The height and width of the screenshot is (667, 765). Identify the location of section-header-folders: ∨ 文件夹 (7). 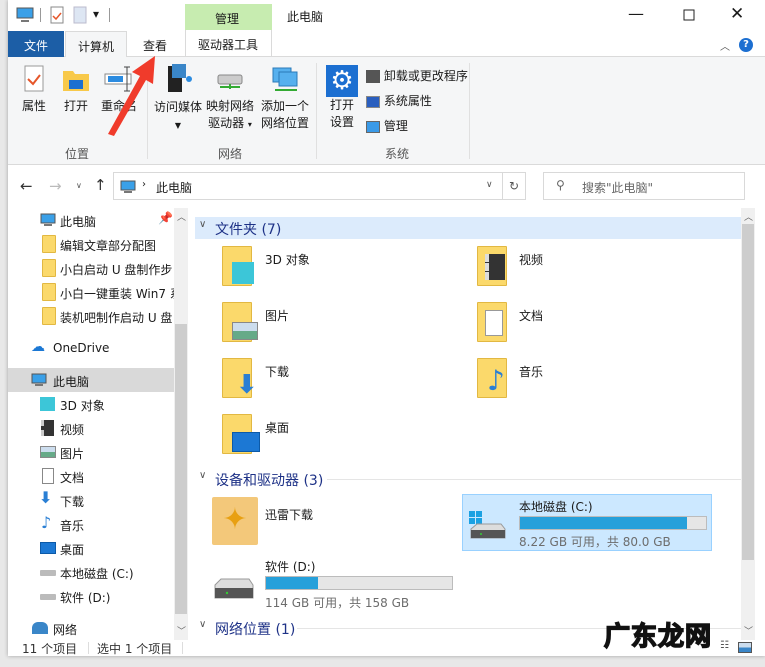
(471, 228).